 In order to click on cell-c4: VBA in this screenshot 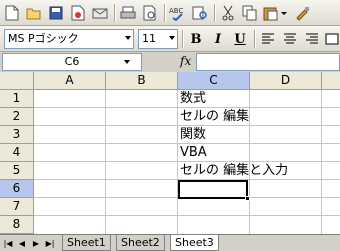, I will do `click(193, 153)`.